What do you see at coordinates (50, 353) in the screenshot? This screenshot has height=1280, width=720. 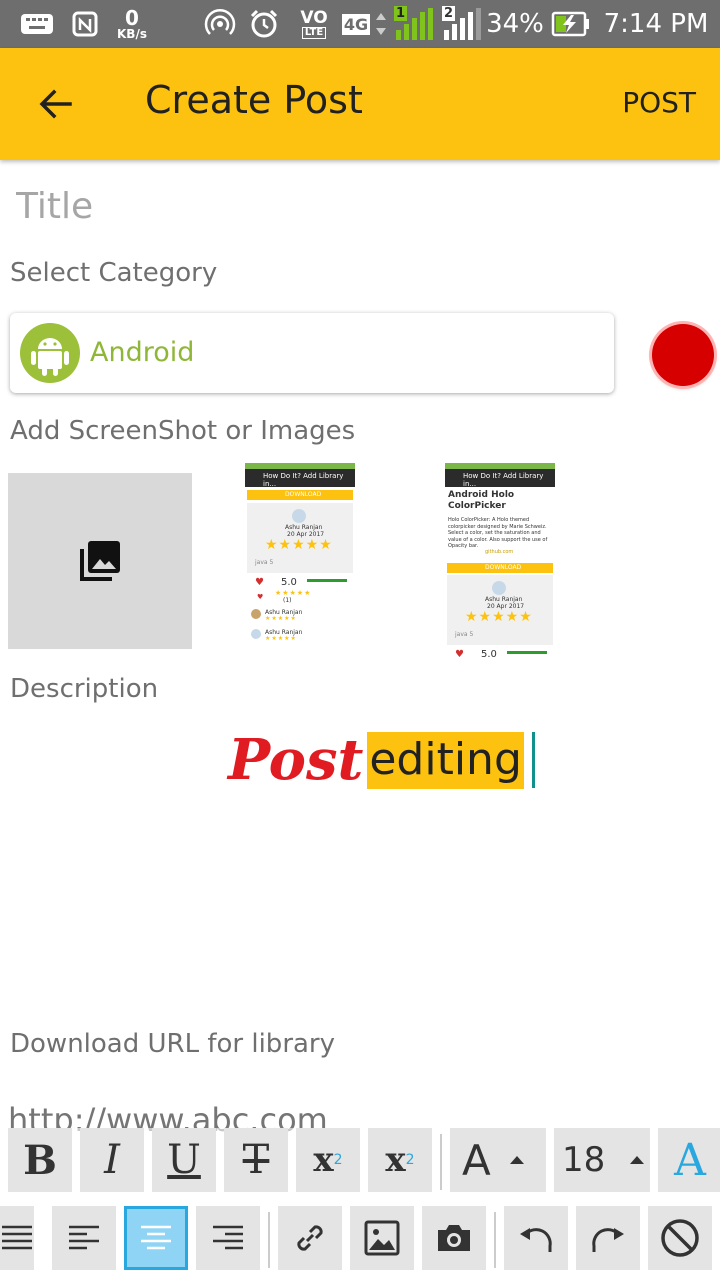 I see `android-icon` at bounding box center [50, 353].